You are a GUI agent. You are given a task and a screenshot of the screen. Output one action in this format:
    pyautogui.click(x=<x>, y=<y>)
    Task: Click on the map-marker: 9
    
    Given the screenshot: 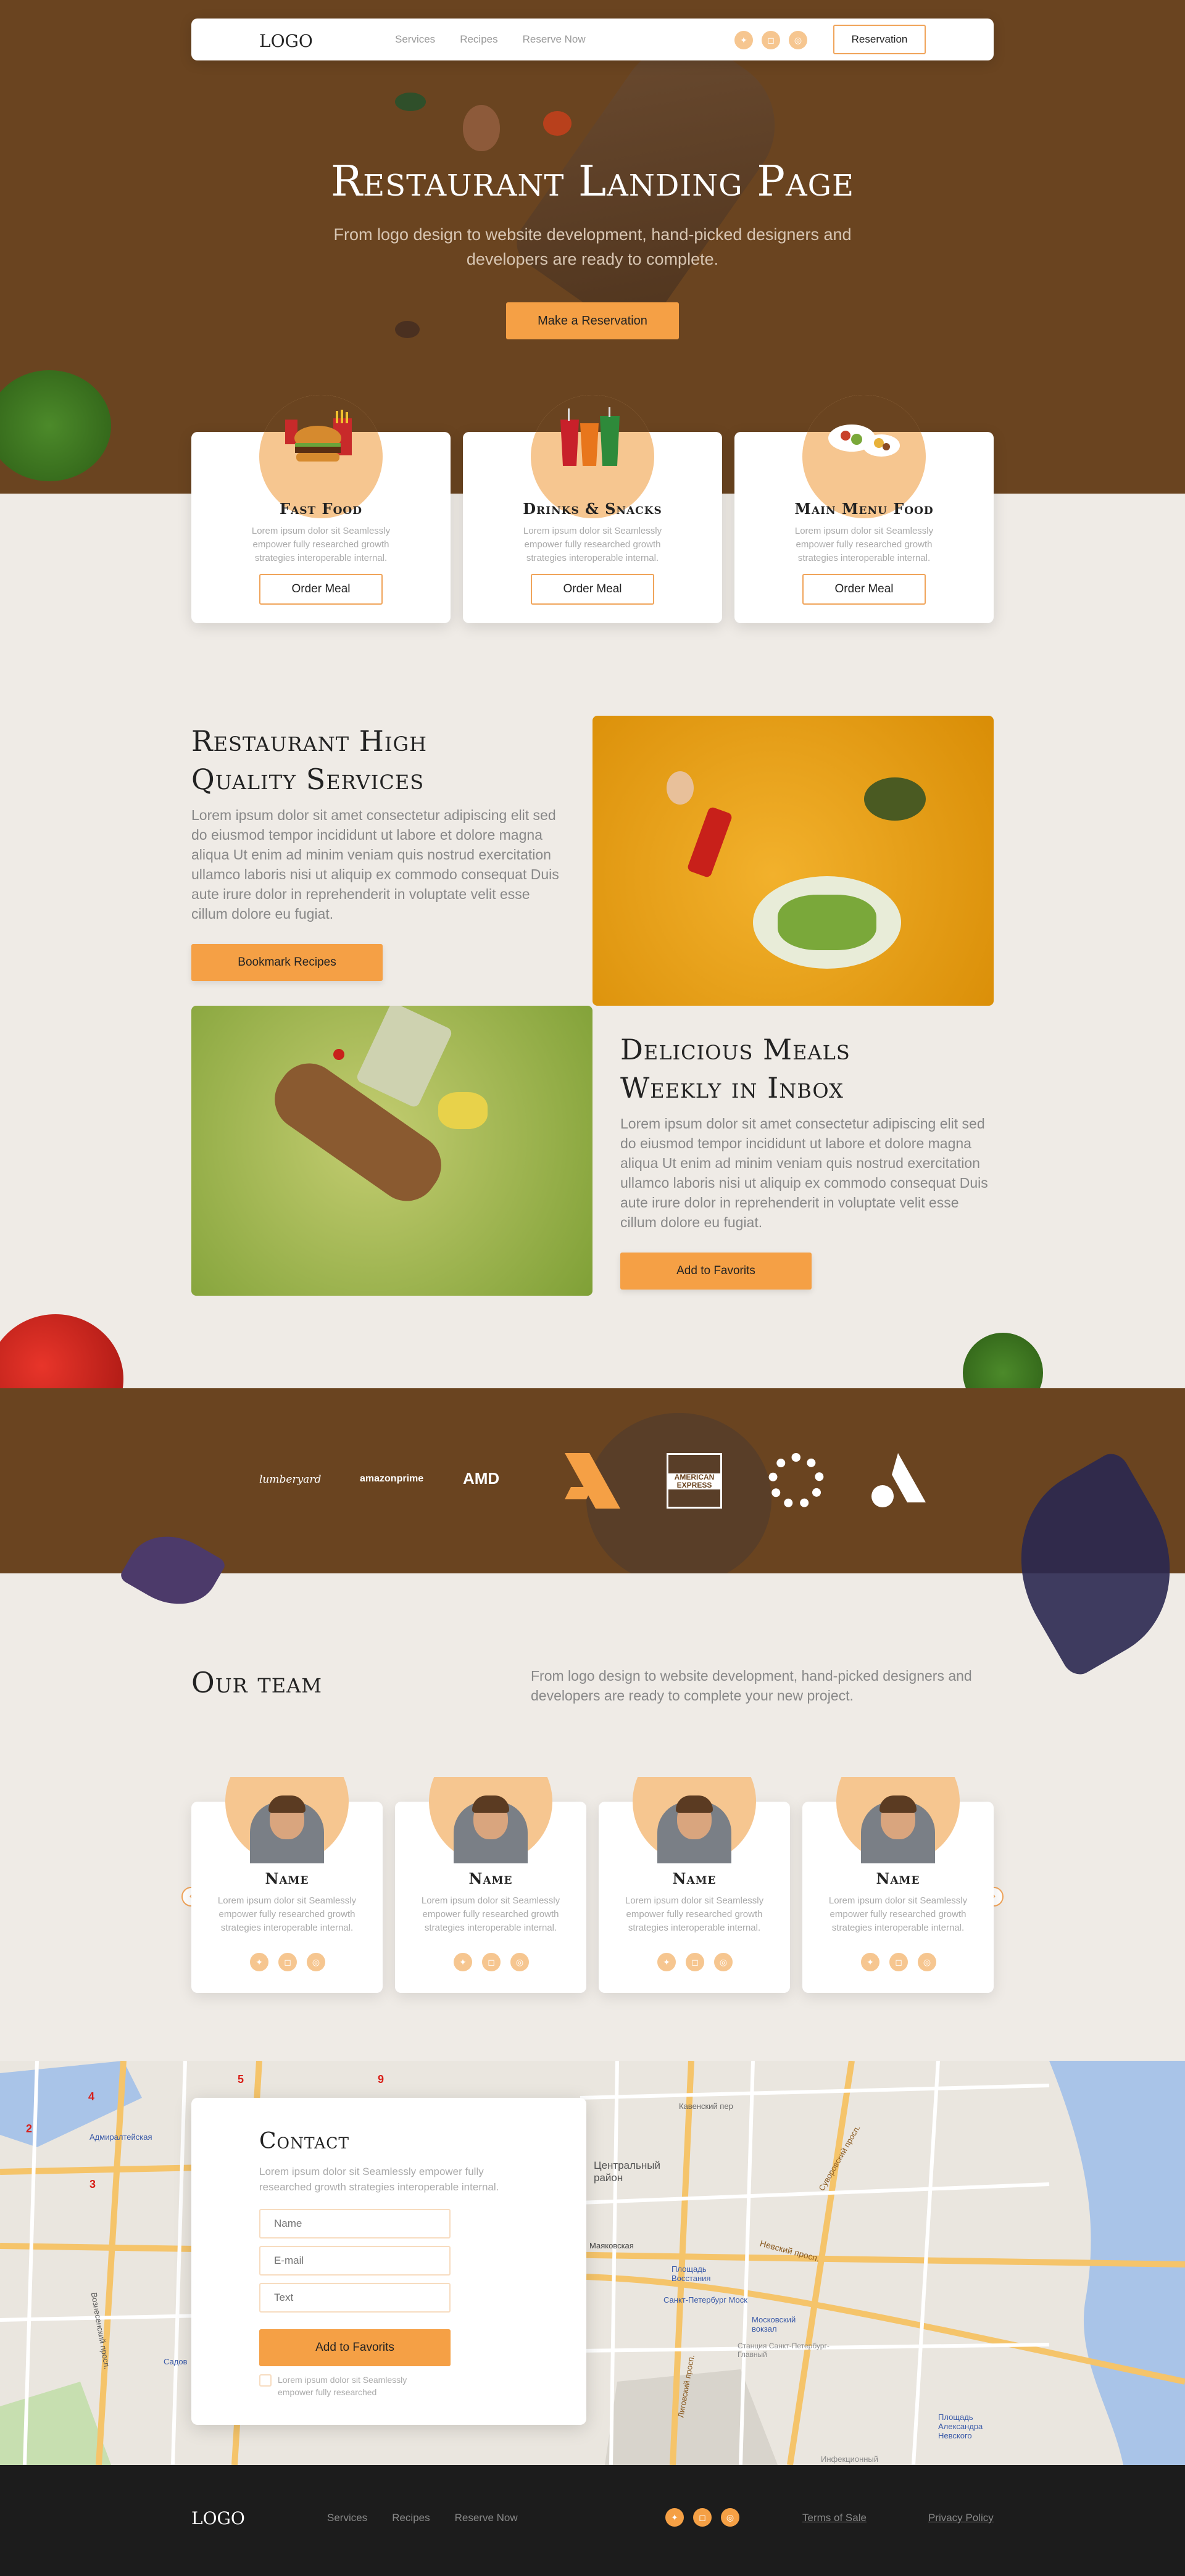 What is the action you would take?
    pyautogui.click(x=381, y=2079)
    